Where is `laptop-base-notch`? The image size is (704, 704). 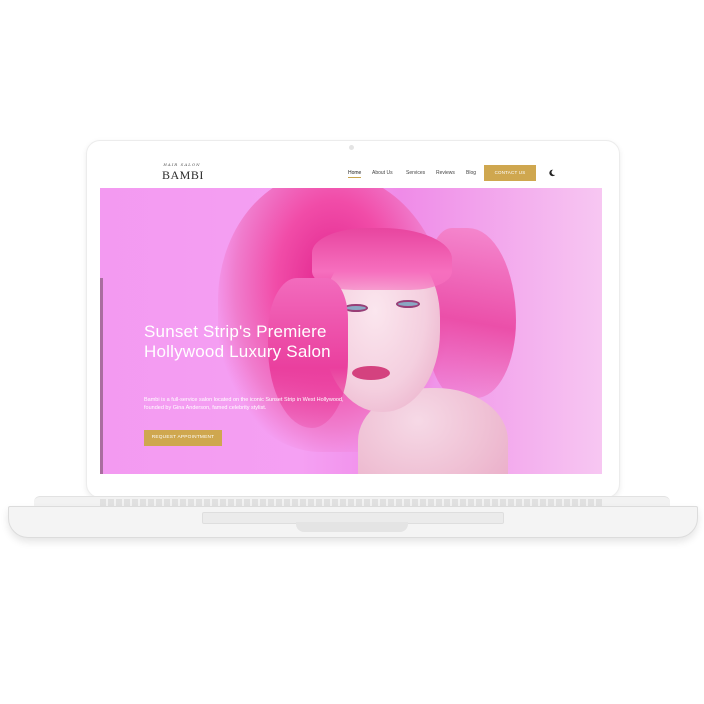 laptop-base-notch is located at coordinates (352, 527).